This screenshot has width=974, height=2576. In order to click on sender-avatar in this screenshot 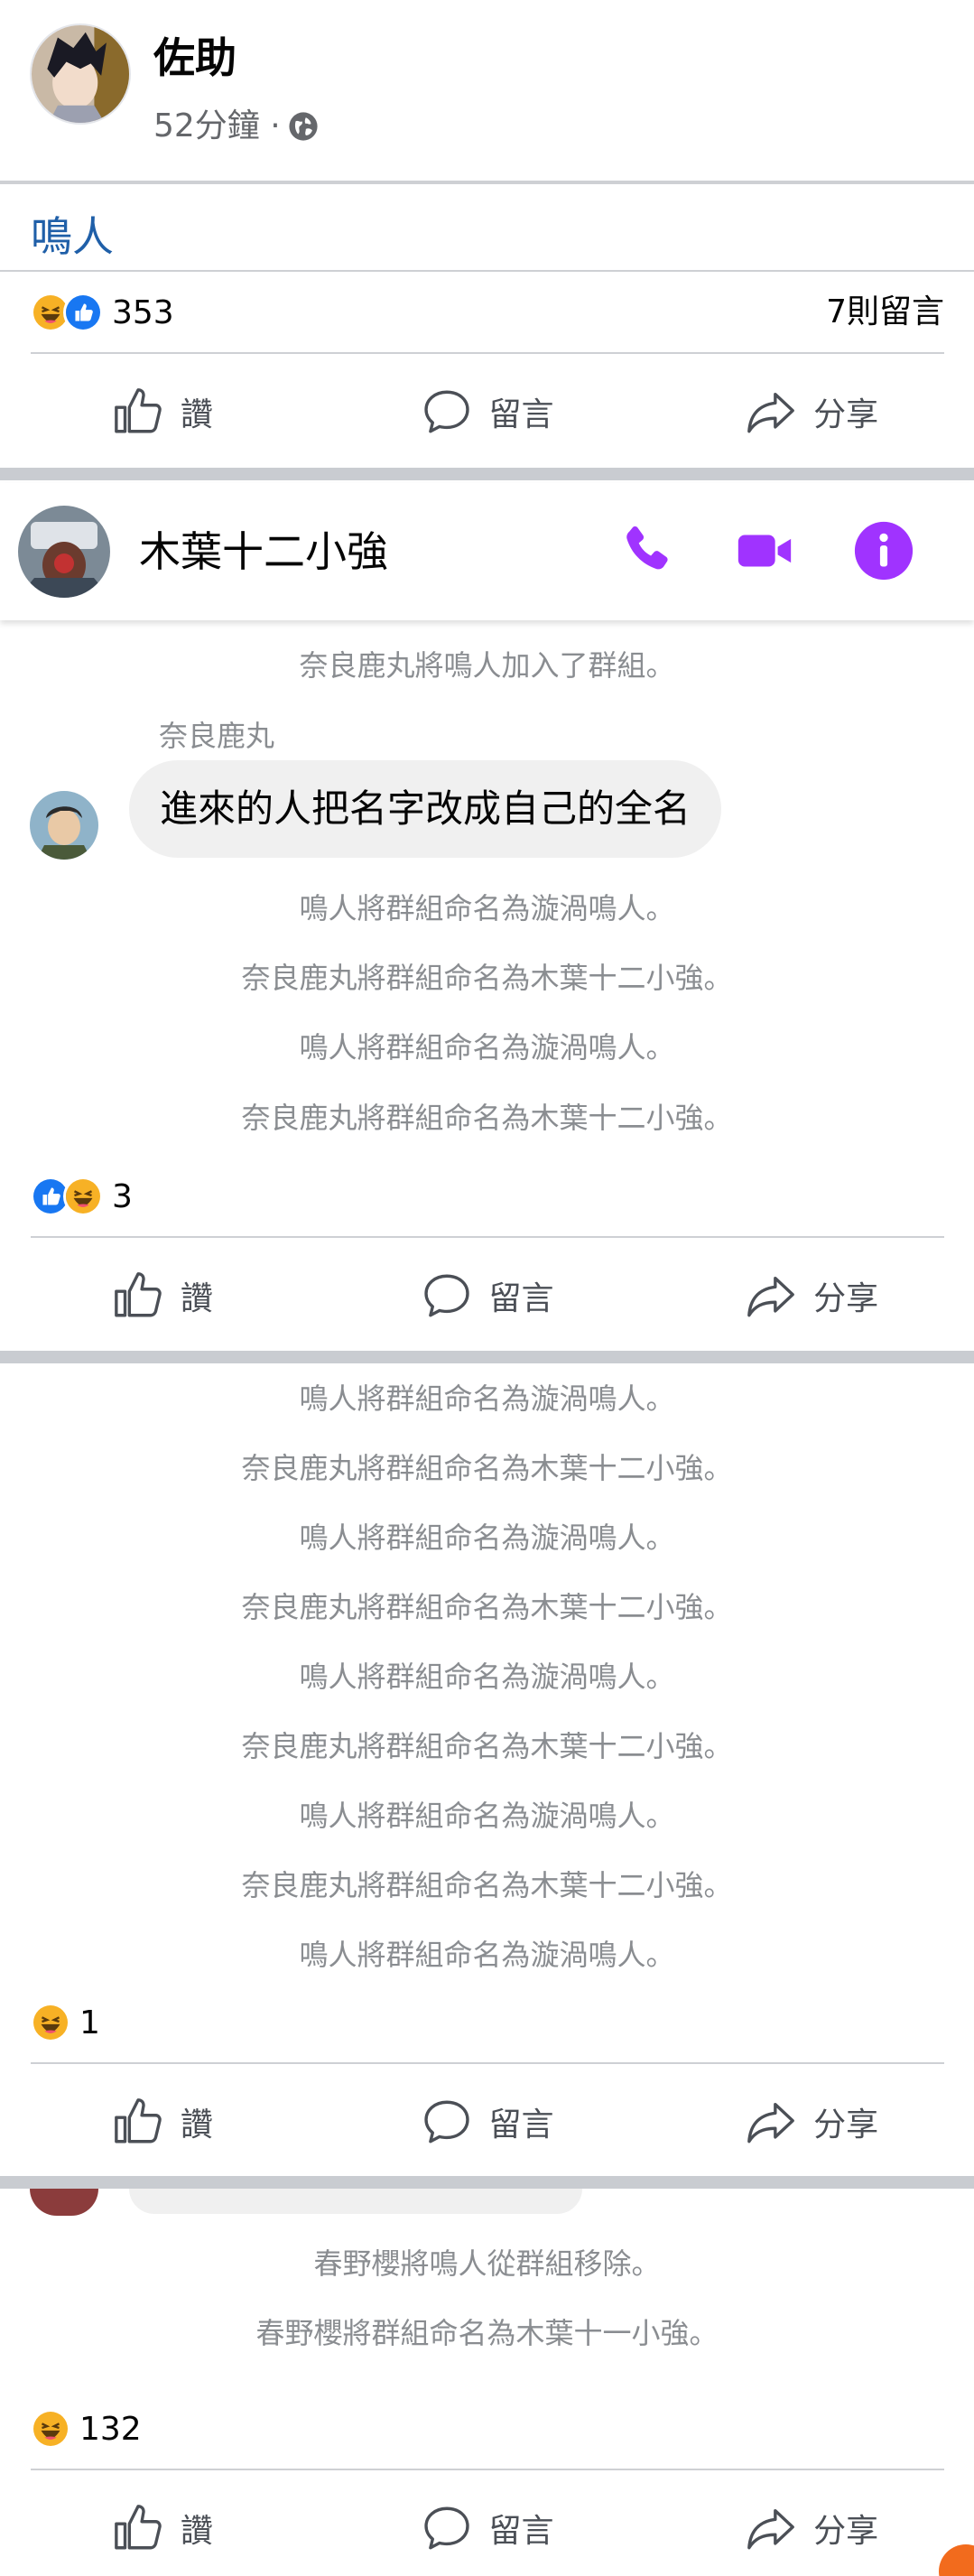, I will do `click(64, 825)`.